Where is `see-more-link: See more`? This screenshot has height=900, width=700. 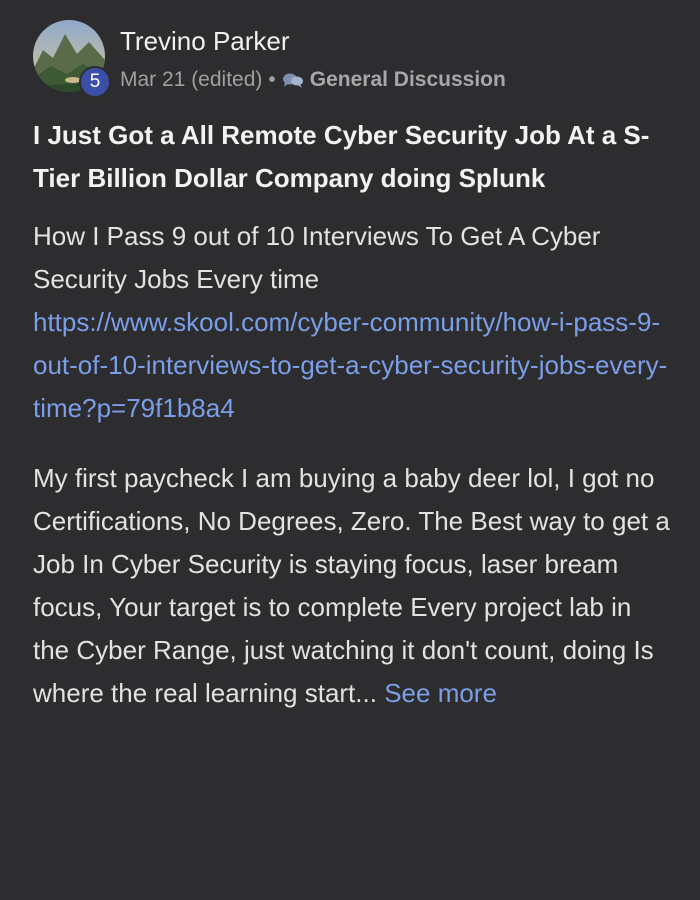 see-more-link: See more is located at coordinates (440, 693).